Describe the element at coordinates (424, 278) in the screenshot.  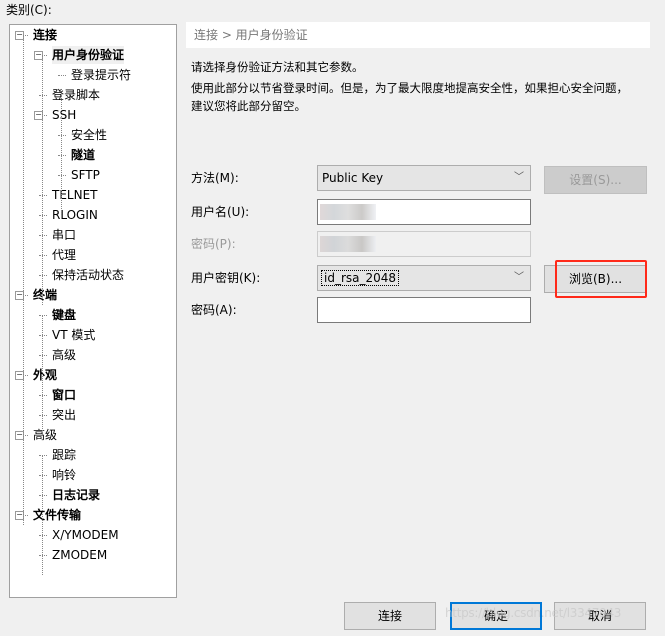
I see `userkey-select: id_rsa_2048 ﹀` at that location.